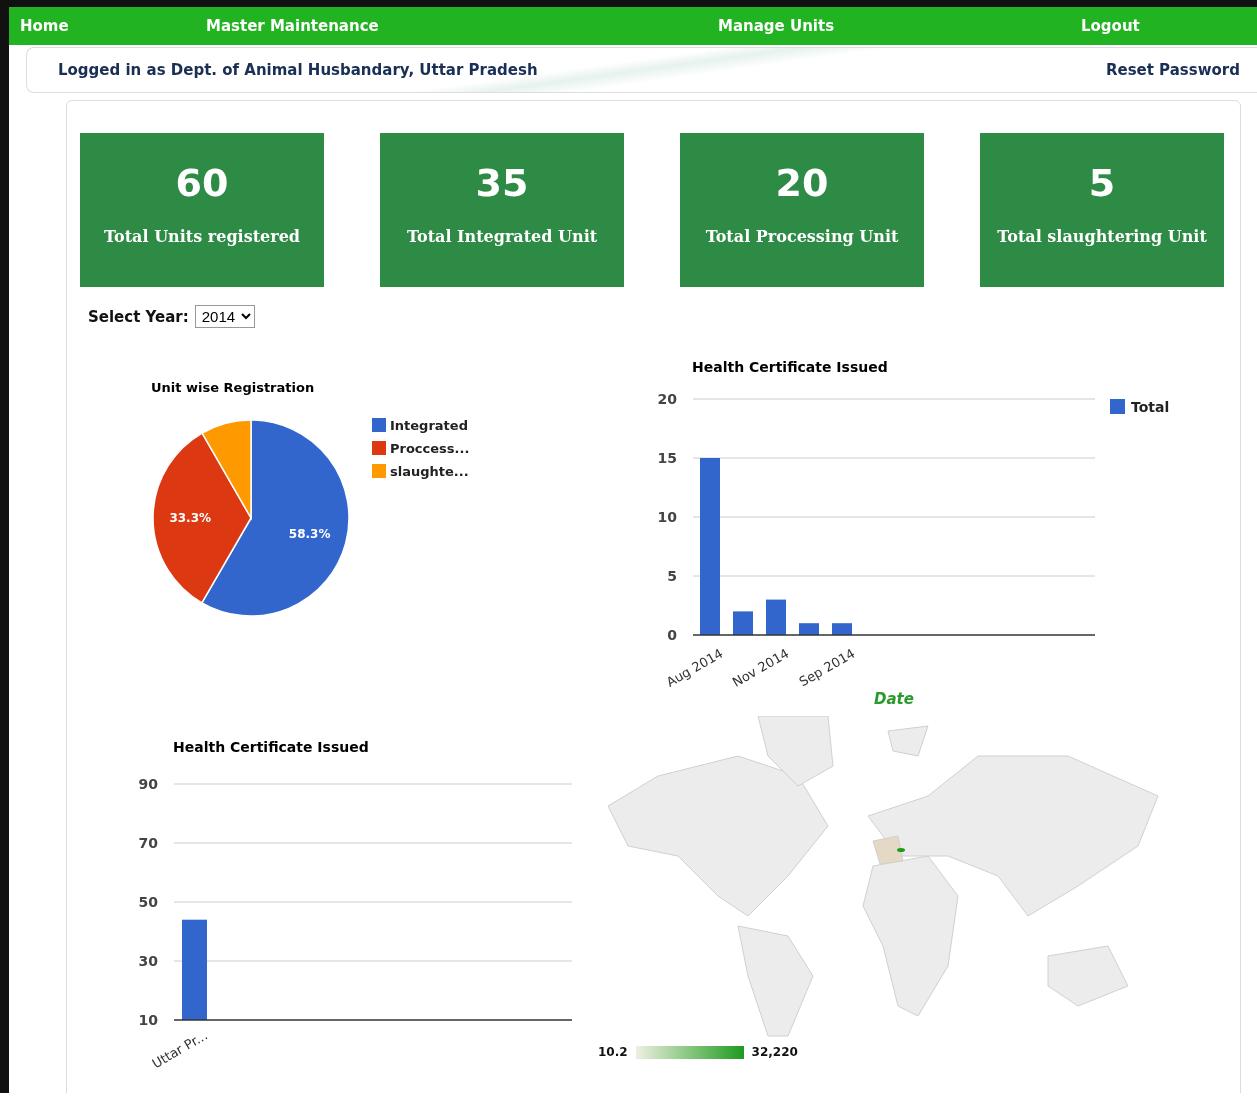  What do you see at coordinates (190, 517) in the screenshot?
I see `slice-label: 33.3%` at bounding box center [190, 517].